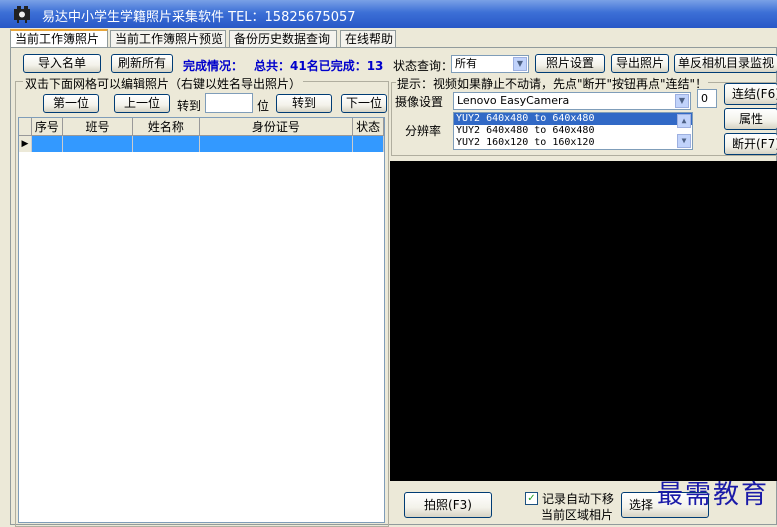  What do you see at coordinates (684, 141) in the screenshot?
I see `scroll-down-icon: ▼` at bounding box center [684, 141].